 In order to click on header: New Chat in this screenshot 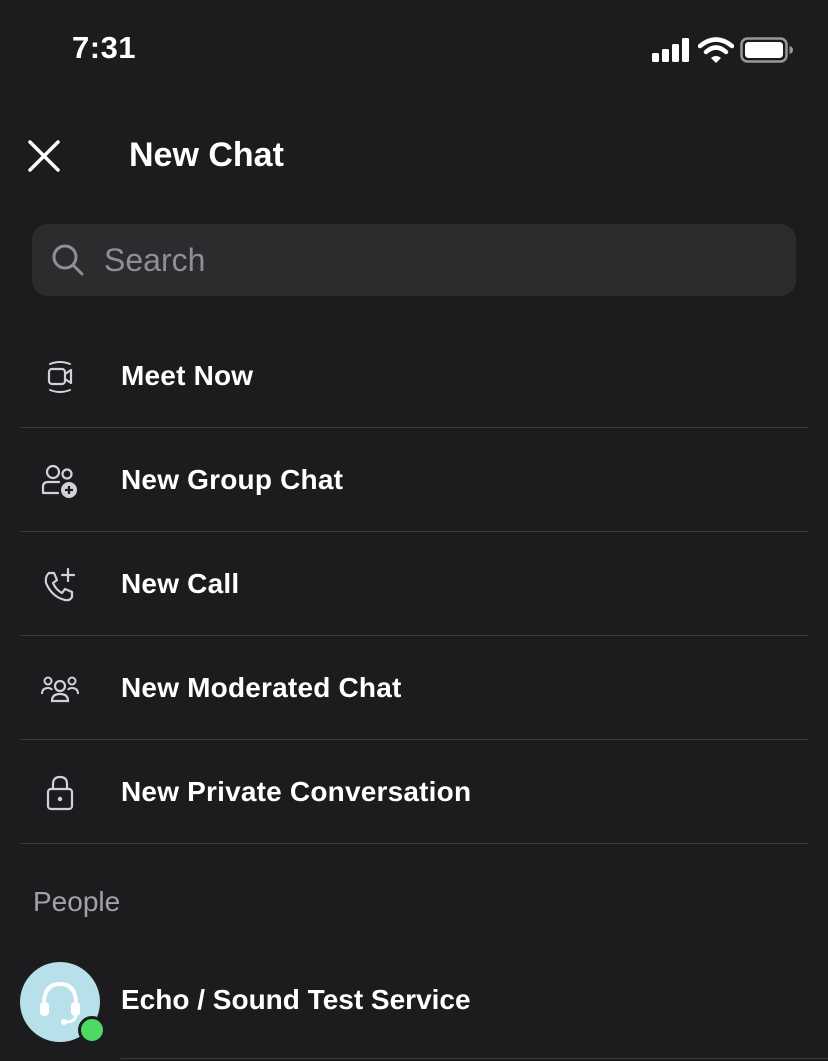, I will do `click(414, 157)`.